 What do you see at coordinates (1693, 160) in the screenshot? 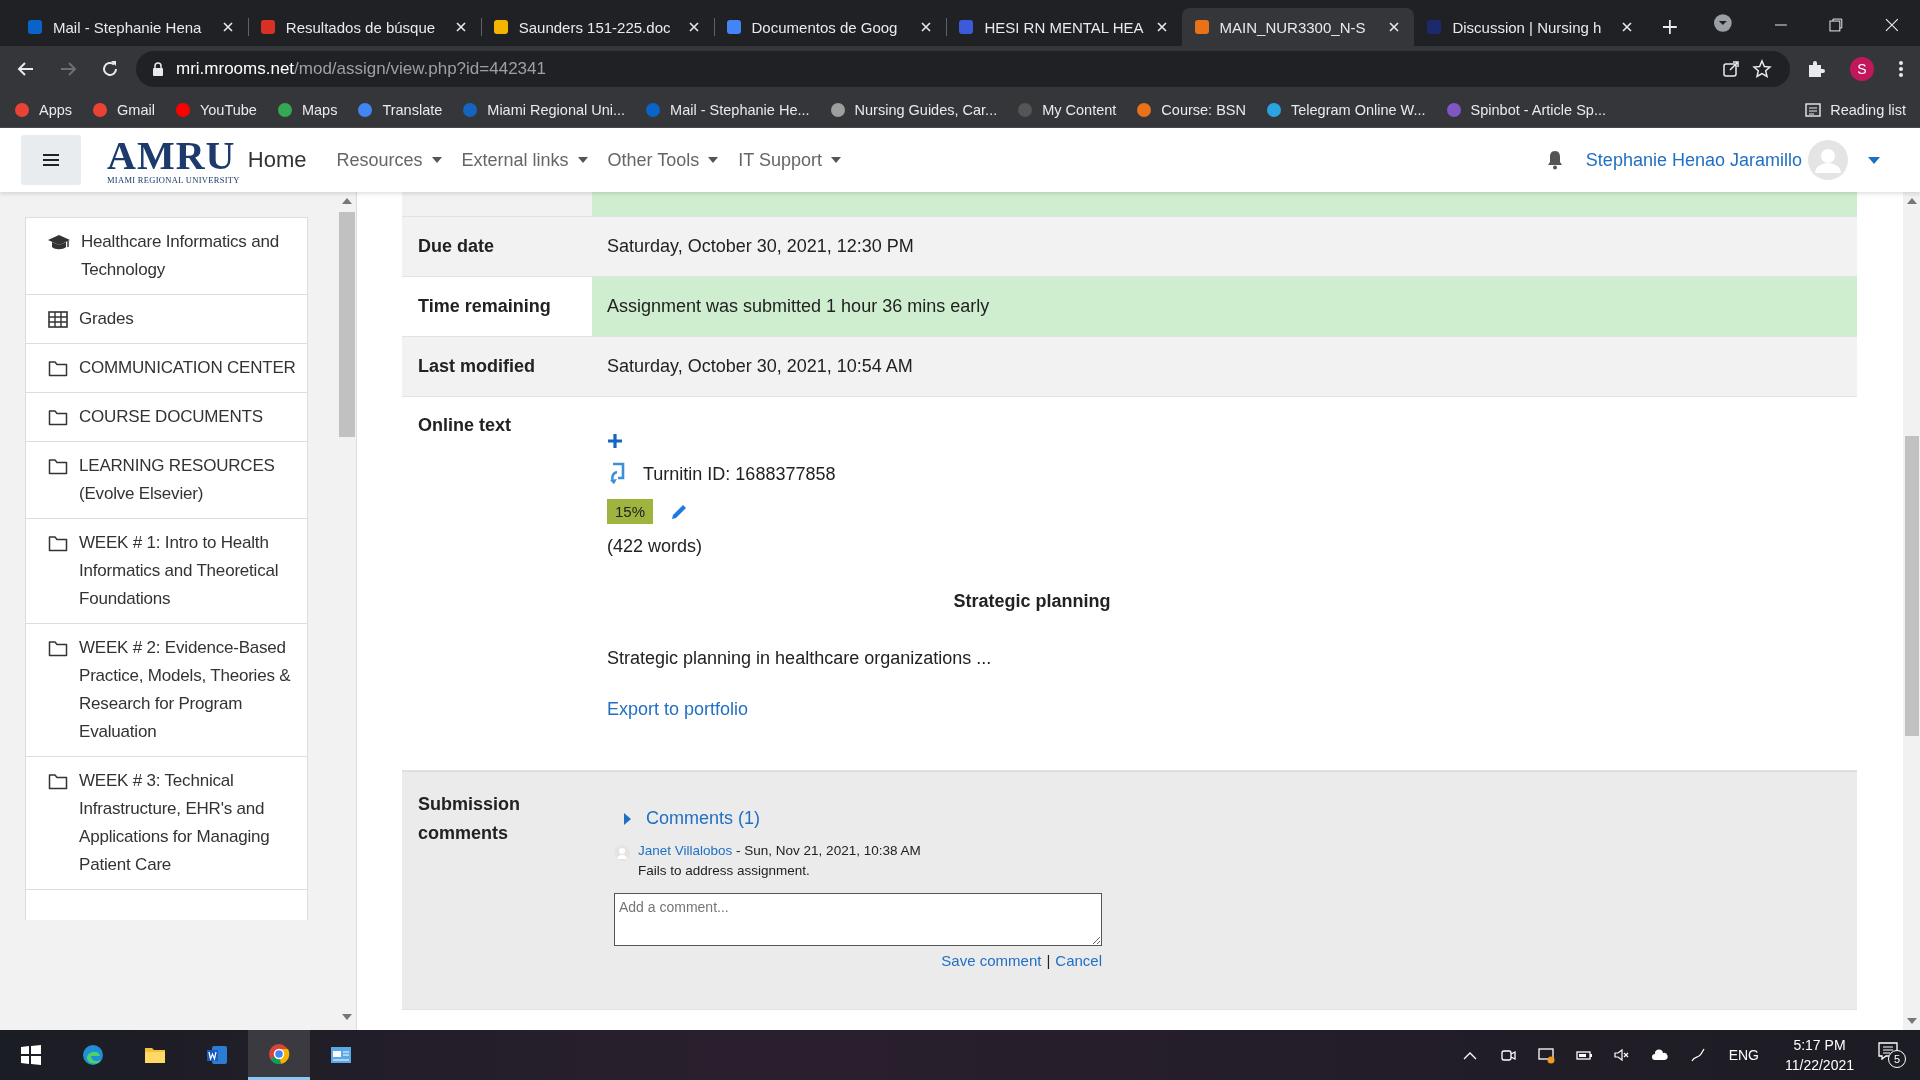
I see `user-name-link: Stephanie Henao Jaramillo` at bounding box center [1693, 160].